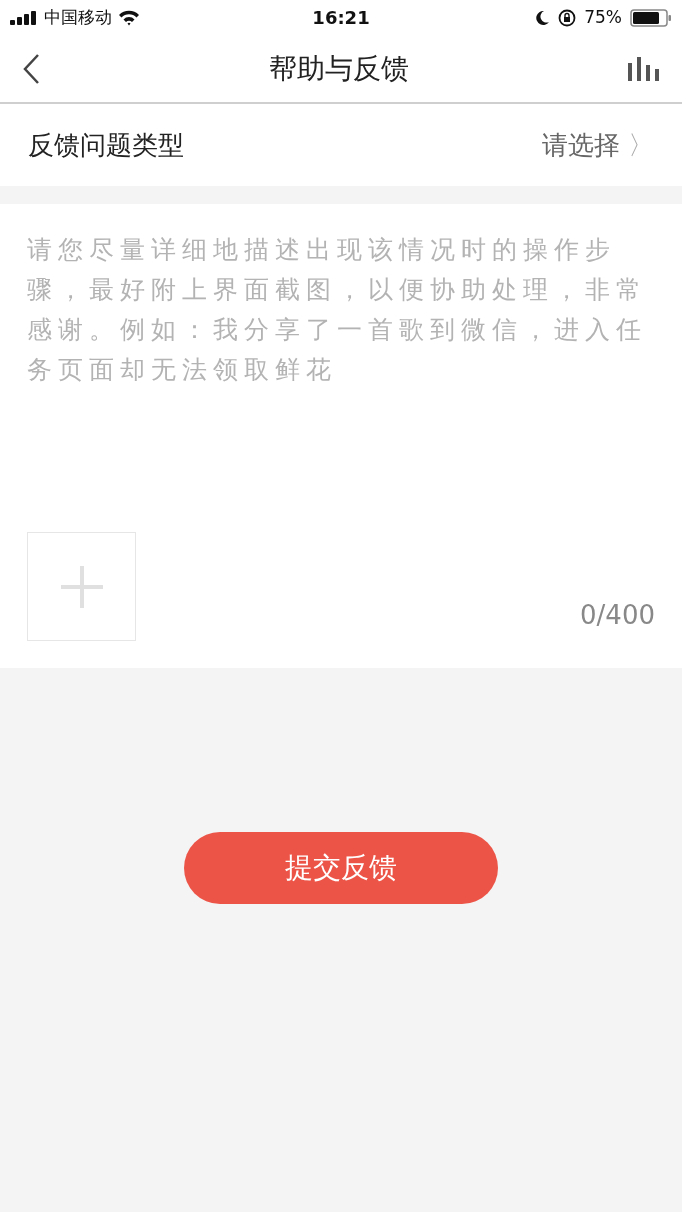 This screenshot has width=682, height=1212. What do you see at coordinates (603, 17) in the screenshot?
I see `battery-percent: 75%` at bounding box center [603, 17].